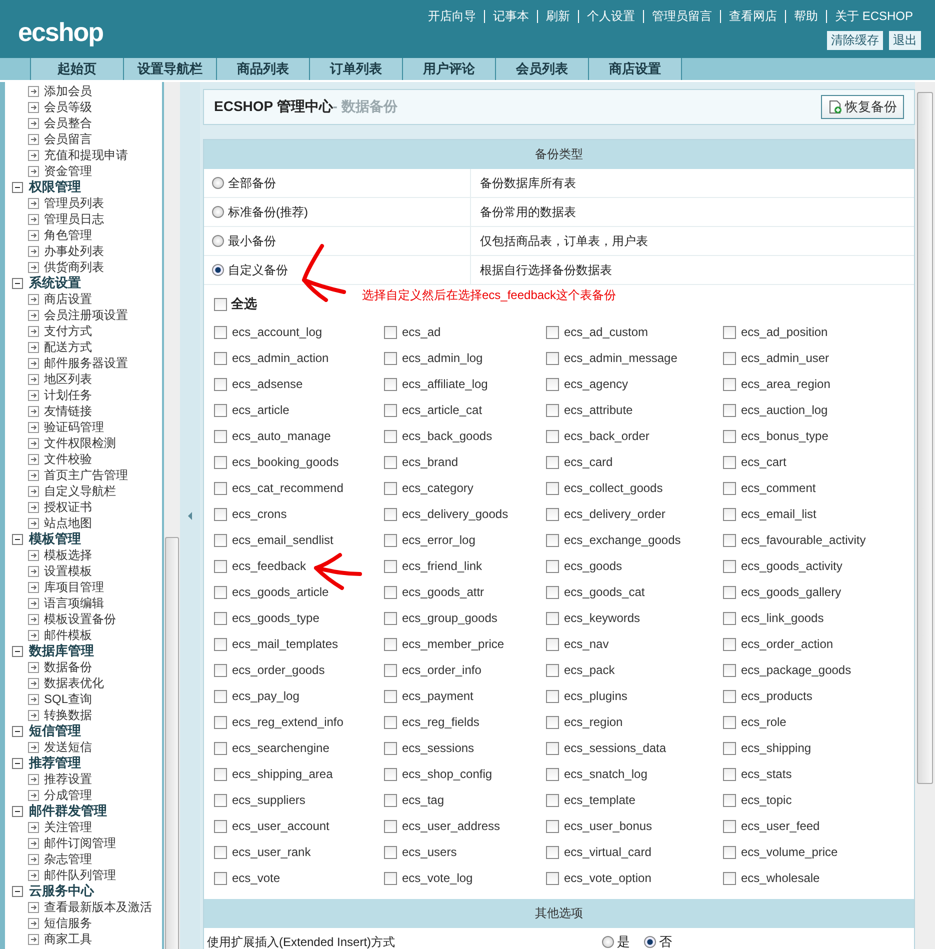 The image size is (935, 949). Describe the element at coordinates (873, 16) in the screenshot. I see `header-link: 关于 ECSHOP` at that location.